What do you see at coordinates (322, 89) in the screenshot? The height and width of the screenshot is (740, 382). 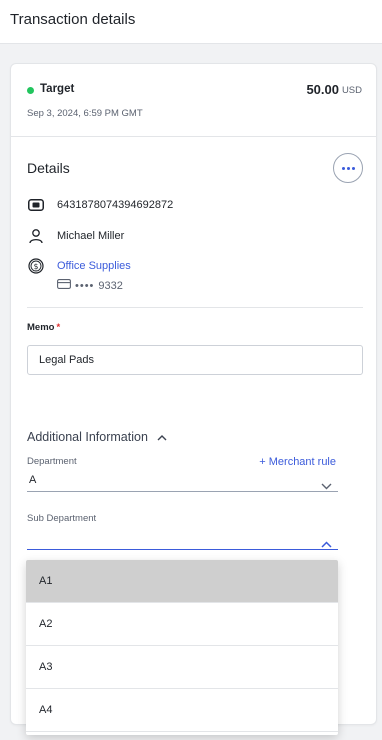 I see `transaction-amount: 50.00` at bounding box center [322, 89].